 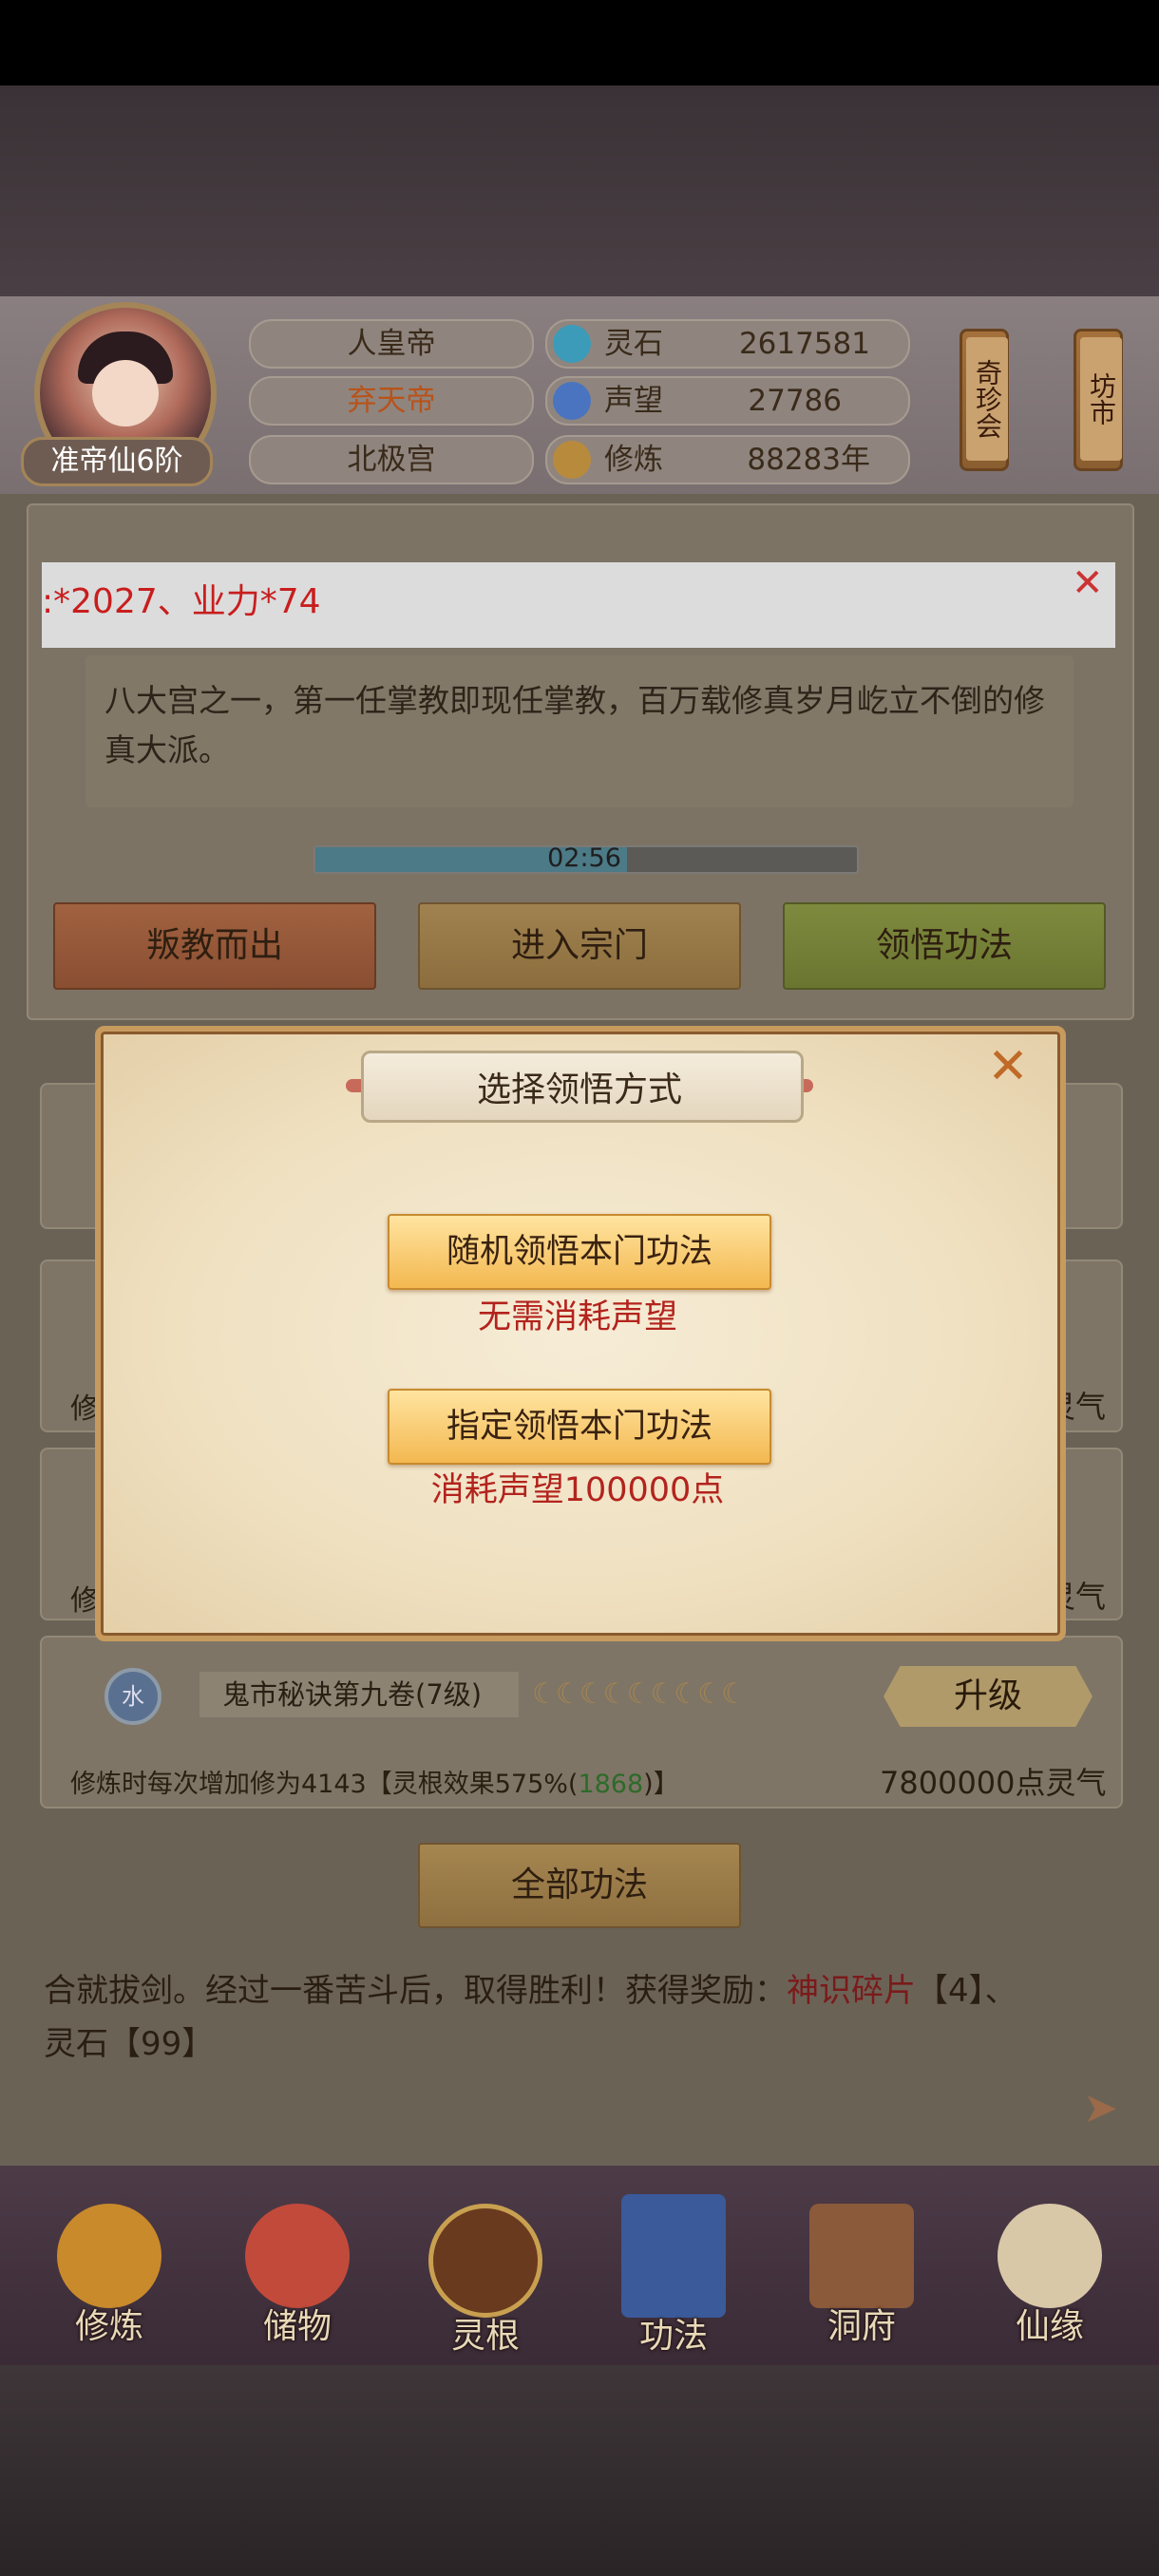 I want to click on upgrade-button: 升级, so click(x=988, y=1696).